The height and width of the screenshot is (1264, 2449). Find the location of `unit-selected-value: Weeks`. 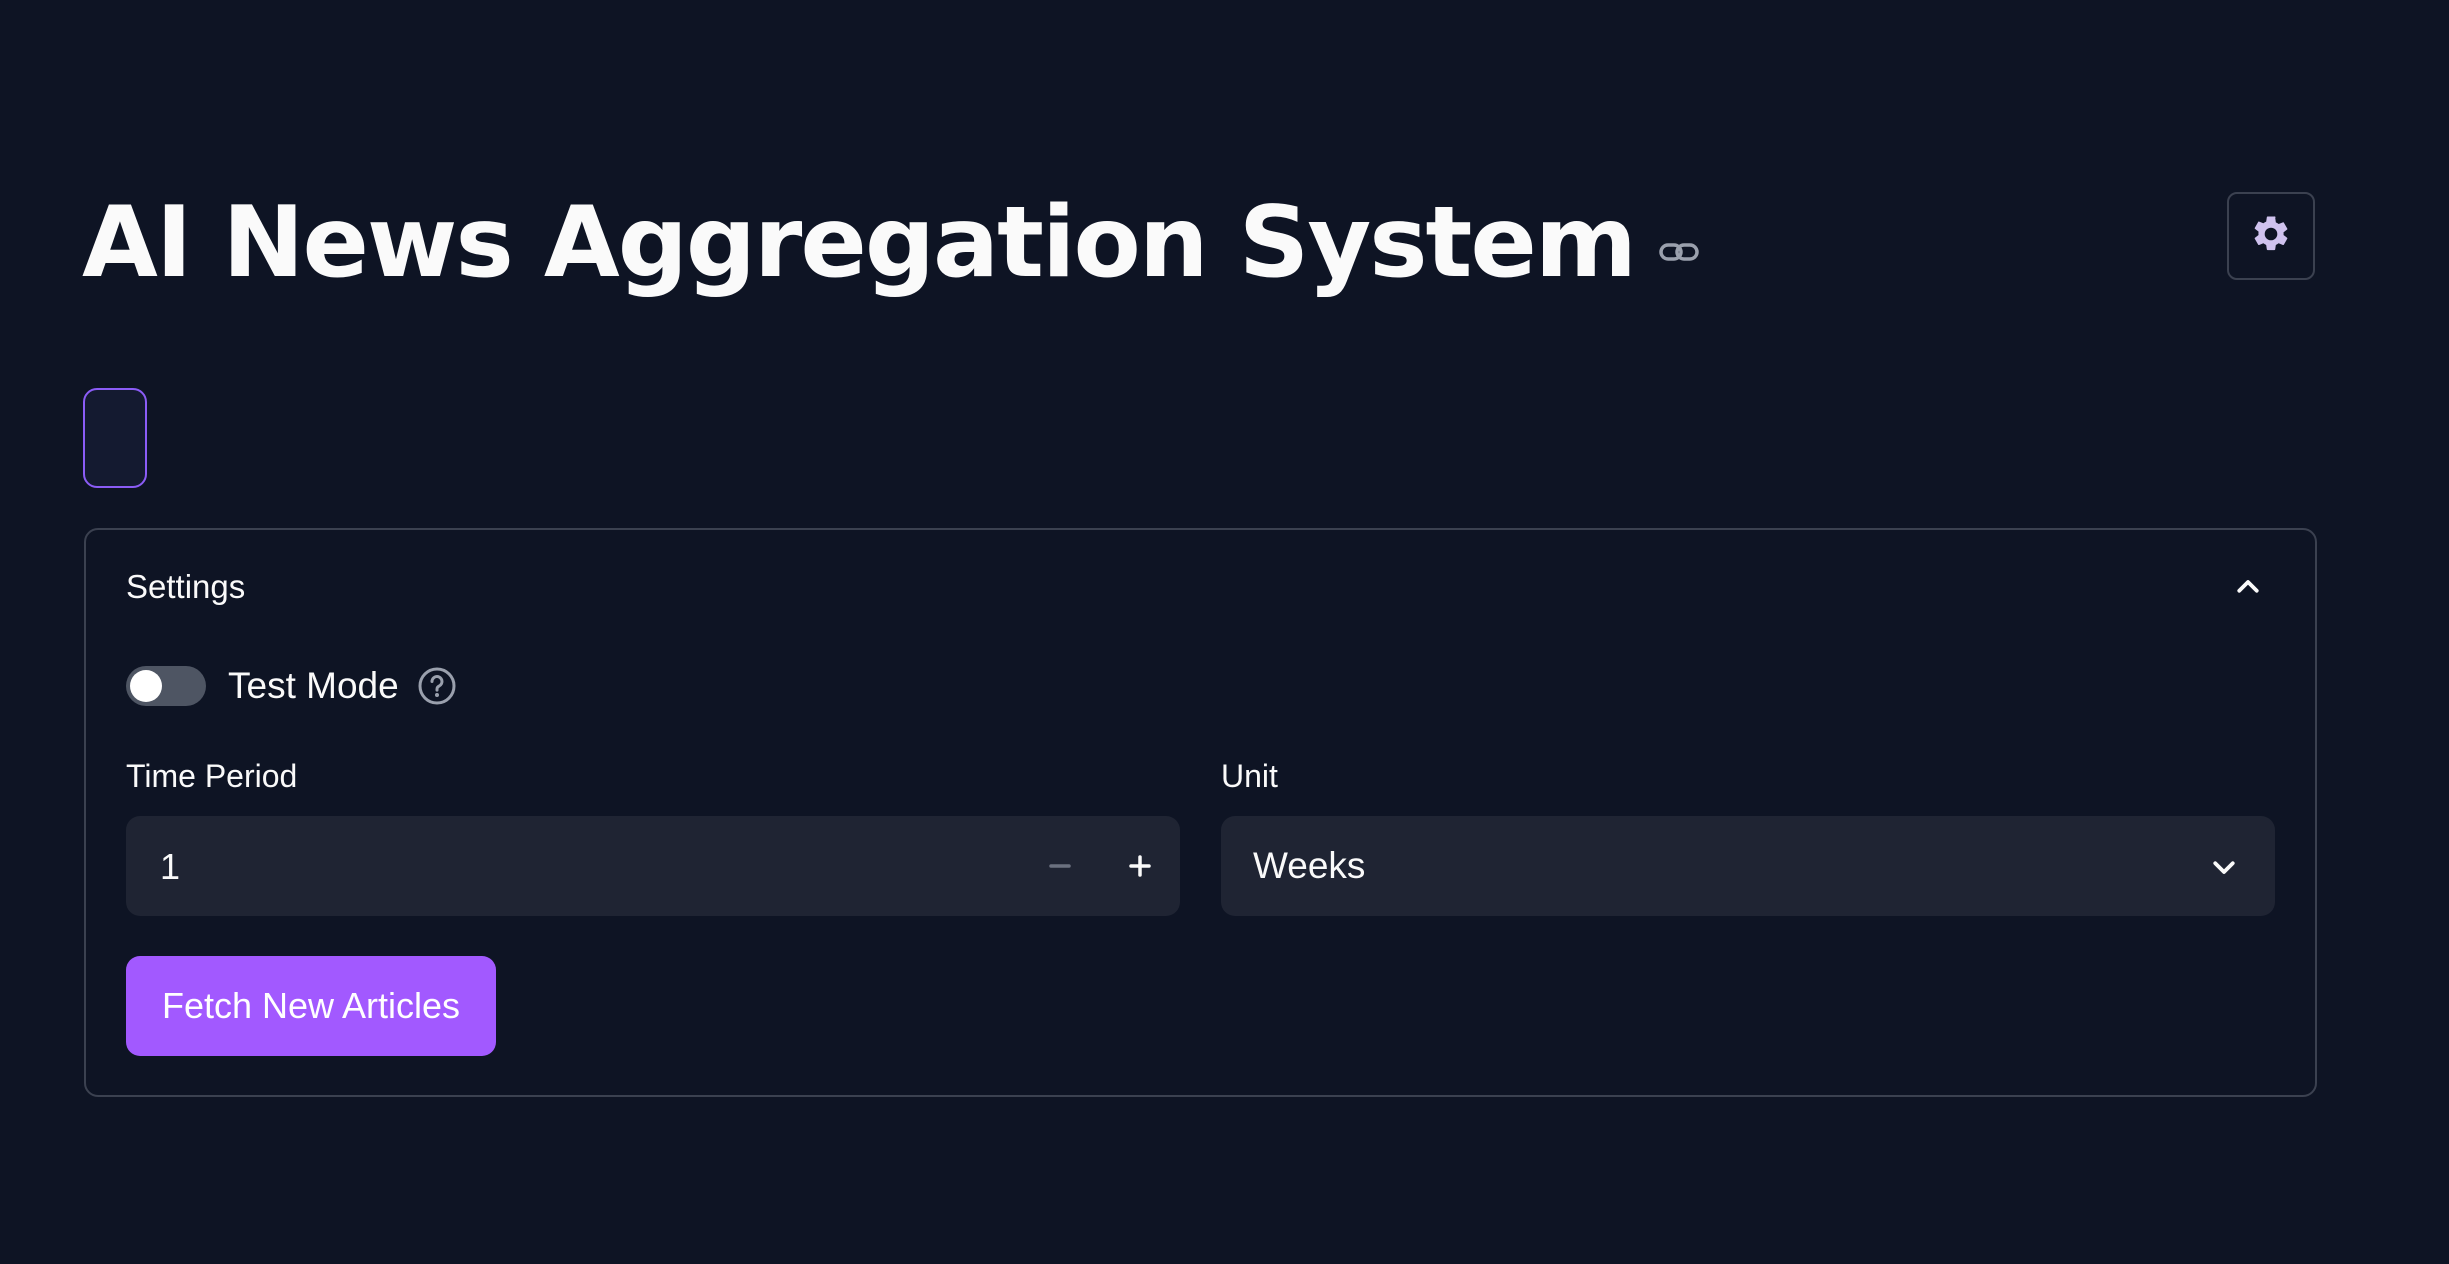

unit-selected-value: Weeks is located at coordinates (1309, 865).